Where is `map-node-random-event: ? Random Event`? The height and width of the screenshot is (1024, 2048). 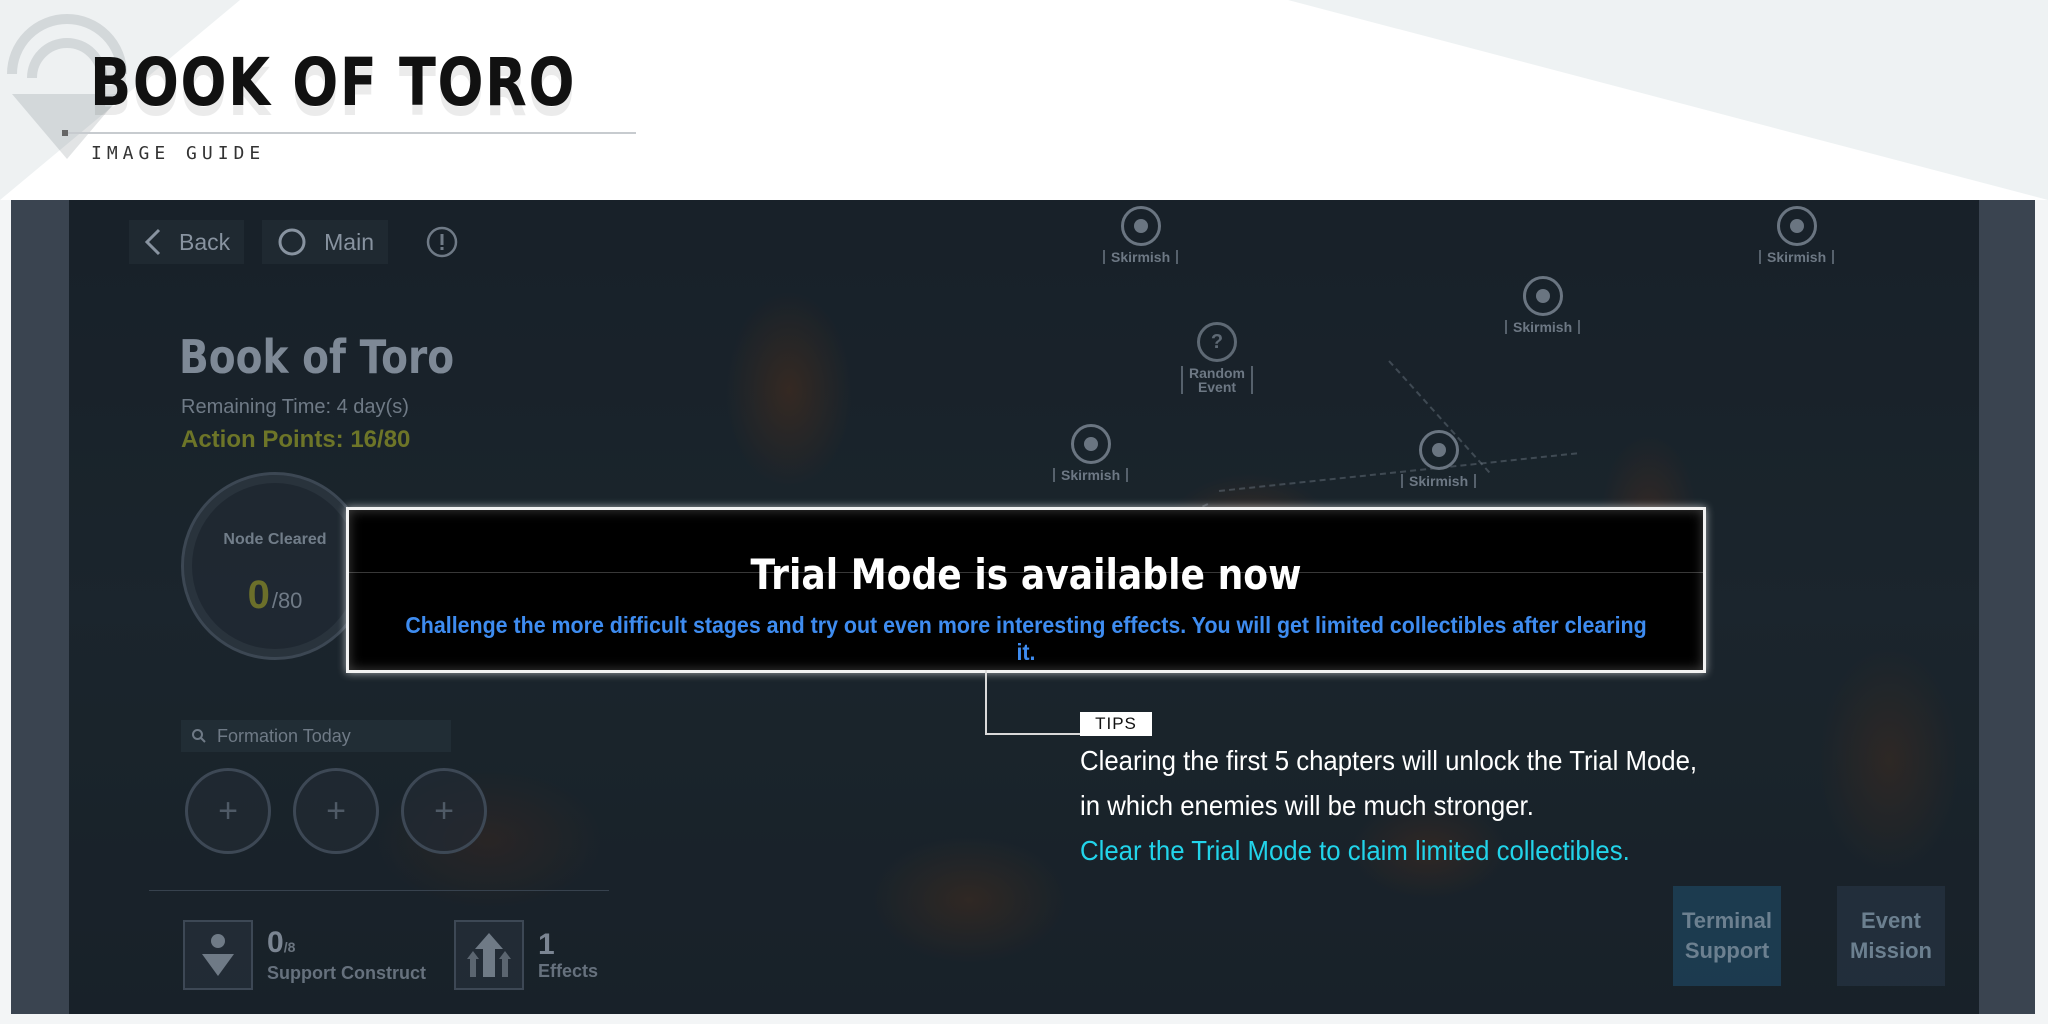 map-node-random-event: ? Random Event is located at coordinates (1217, 358).